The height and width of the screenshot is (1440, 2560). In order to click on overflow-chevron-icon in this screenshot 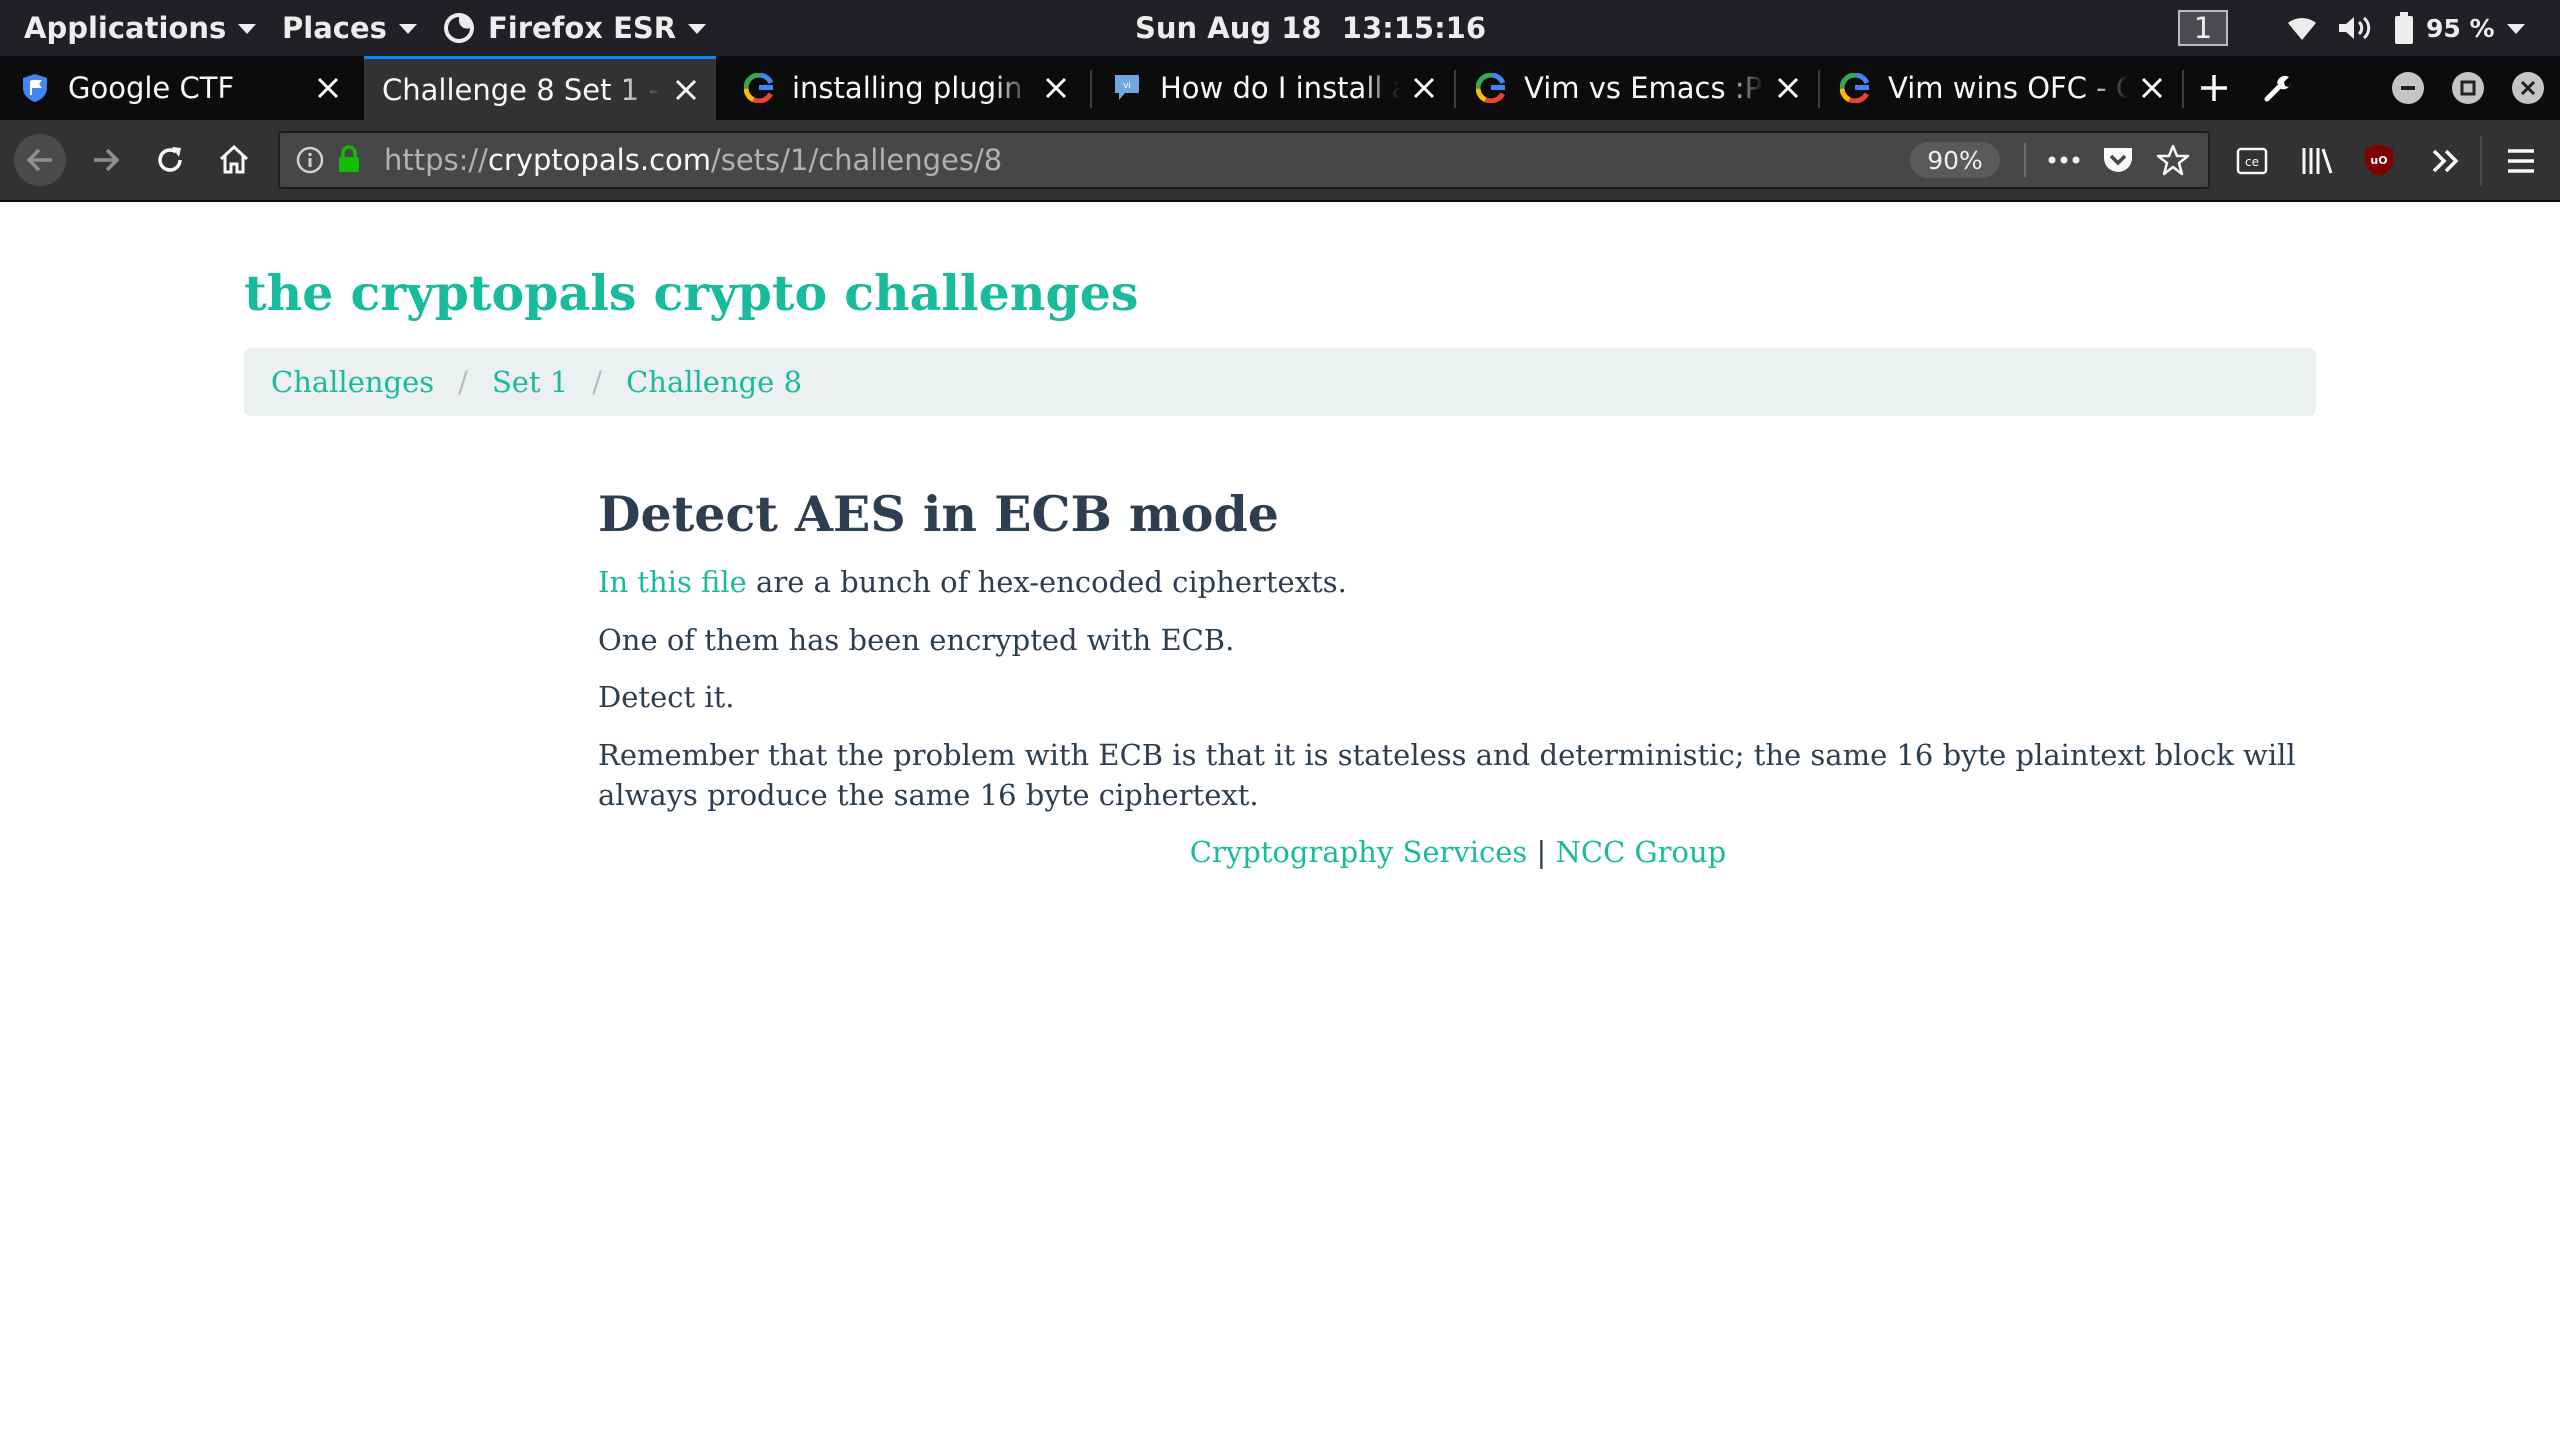, I will do `click(2445, 161)`.